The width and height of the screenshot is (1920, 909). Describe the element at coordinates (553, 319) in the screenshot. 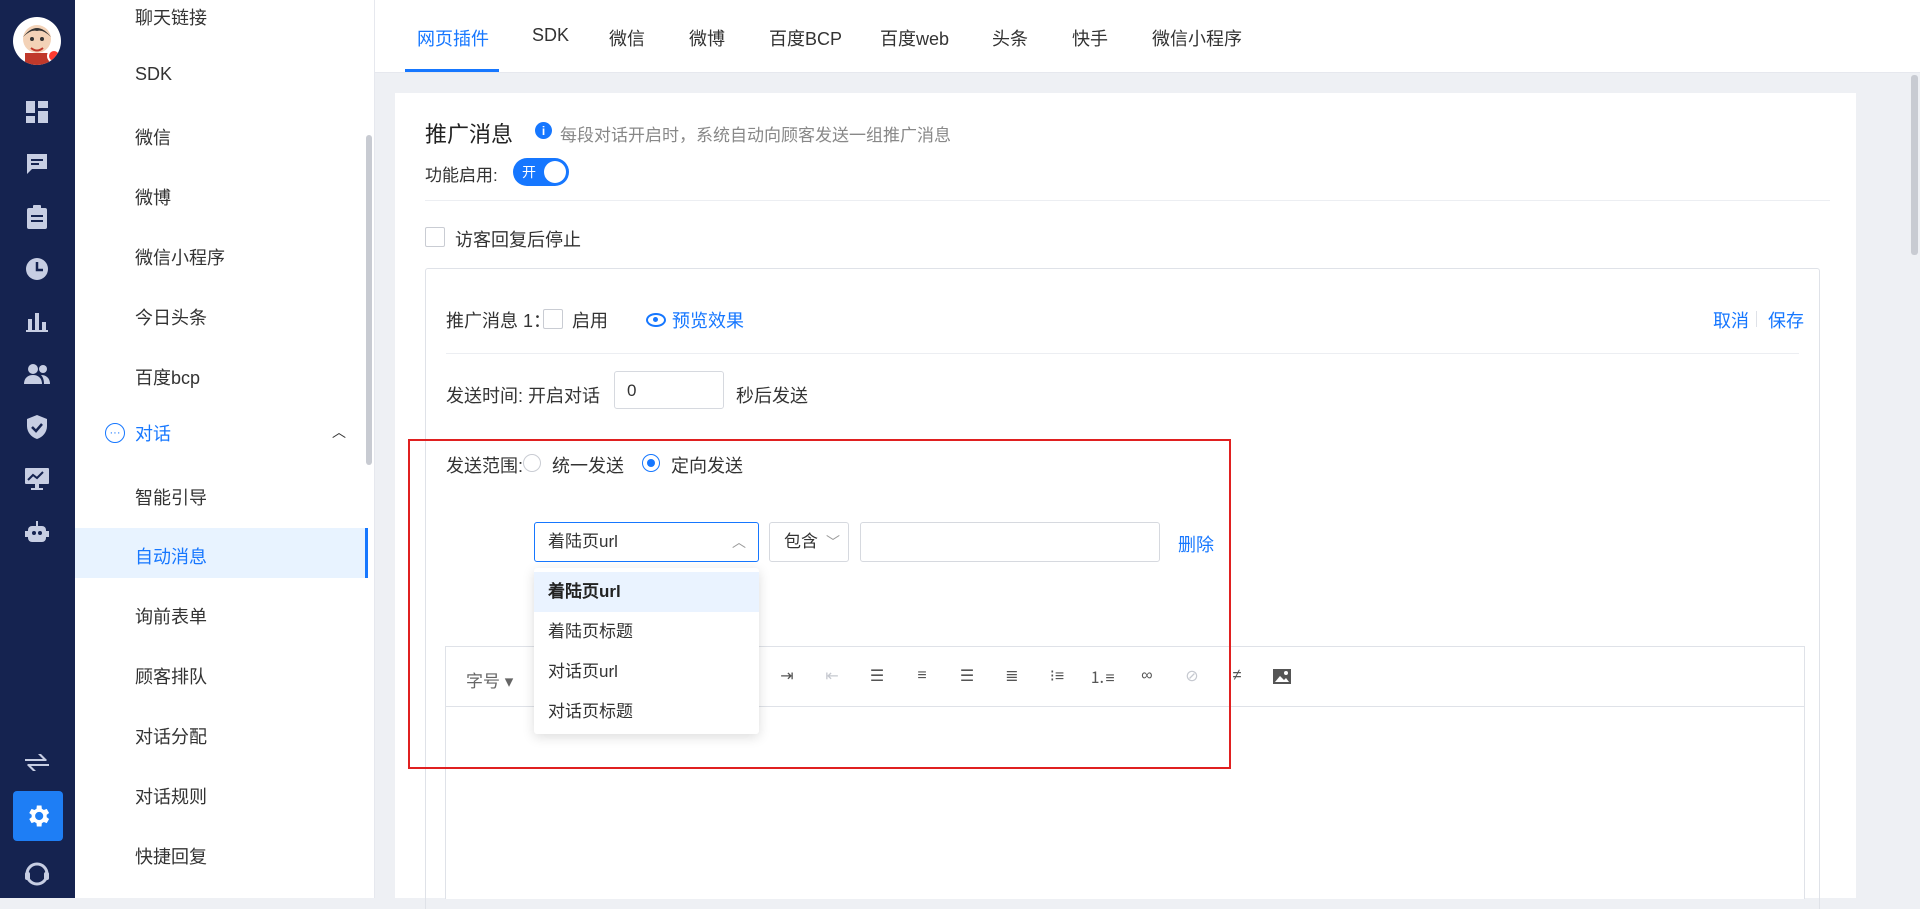

I see `message-enable-checkbox` at that location.